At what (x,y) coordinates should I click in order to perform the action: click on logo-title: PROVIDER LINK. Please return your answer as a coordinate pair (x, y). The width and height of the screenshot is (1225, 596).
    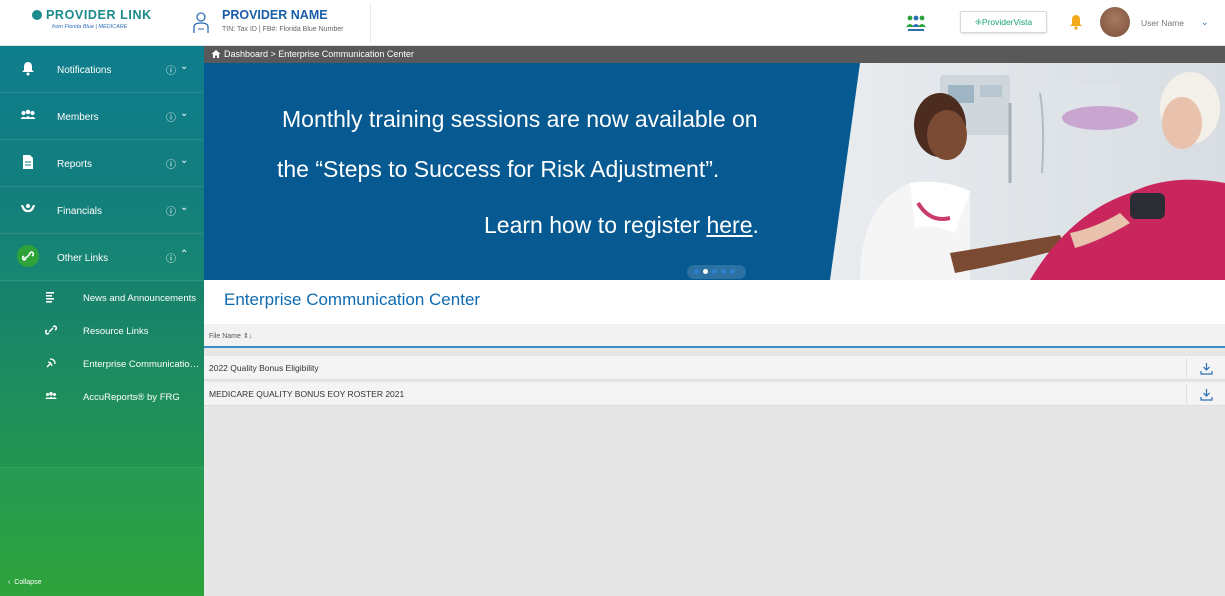
    Looking at the image, I should click on (99, 15).